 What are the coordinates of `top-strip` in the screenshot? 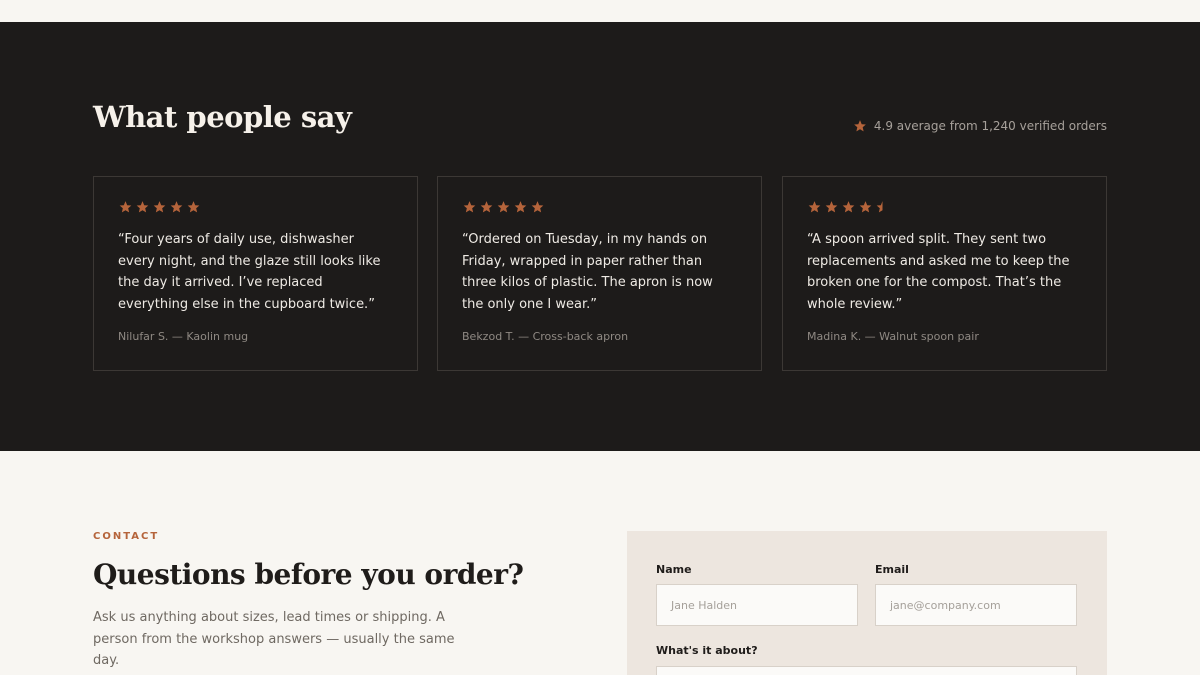 It's located at (600, 11).